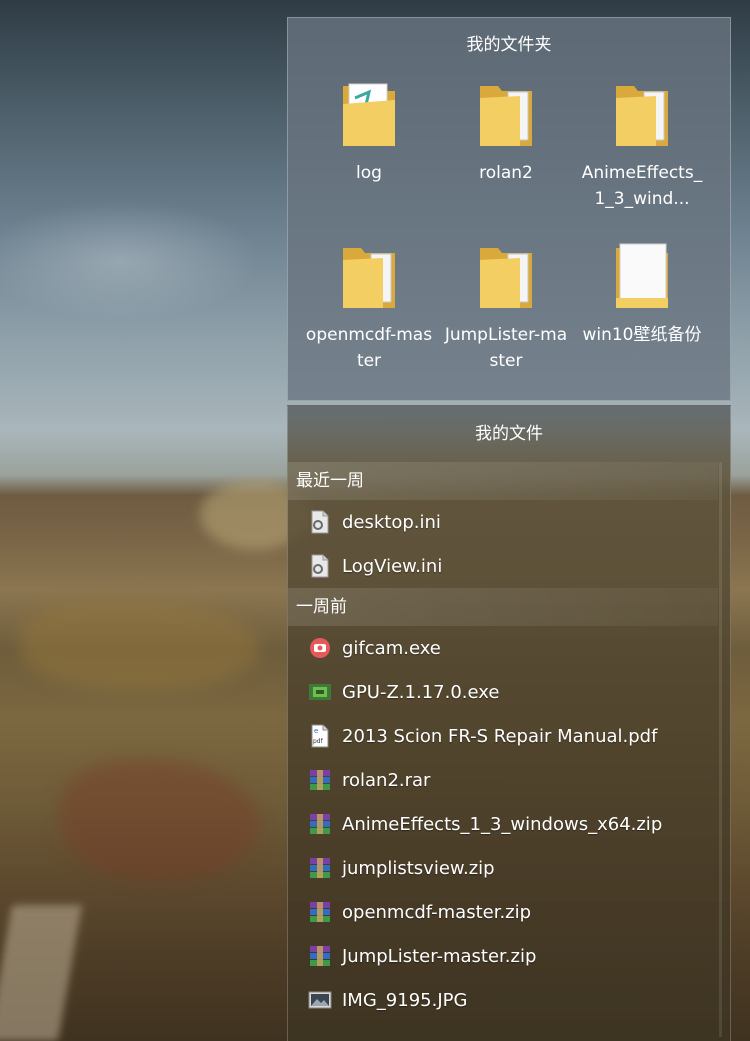 The height and width of the screenshot is (1041, 750). What do you see at coordinates (502, 824) in the screenshot?
I see `file-name: AnimeEffects_1_3_windows_x64.zip` at bounding box center [502, 824].